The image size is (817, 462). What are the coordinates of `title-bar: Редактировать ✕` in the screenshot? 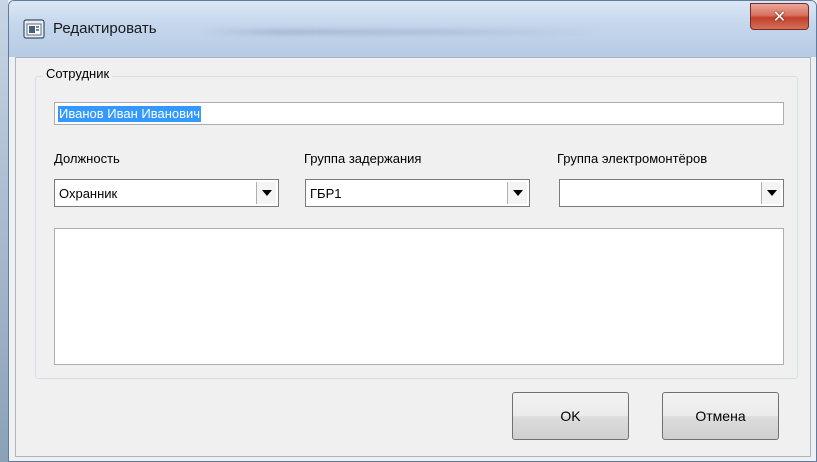 It's located at (412, 29).